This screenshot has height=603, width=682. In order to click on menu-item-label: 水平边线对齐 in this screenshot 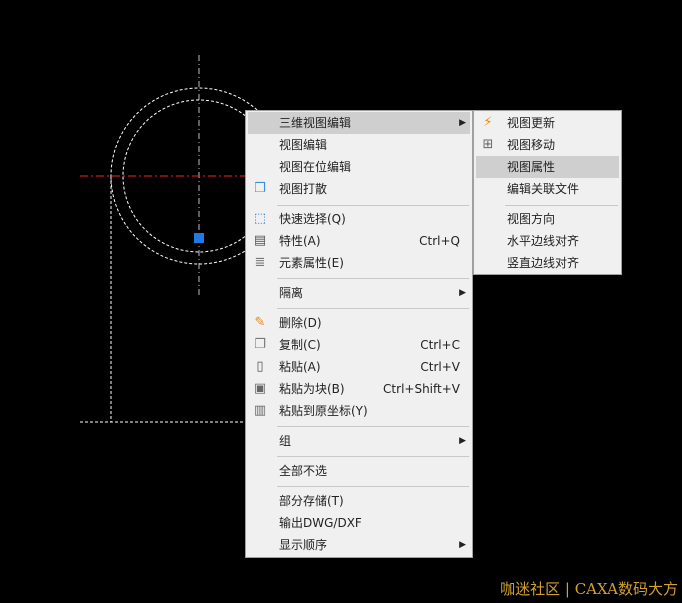, I will do `click(543, 241)`.